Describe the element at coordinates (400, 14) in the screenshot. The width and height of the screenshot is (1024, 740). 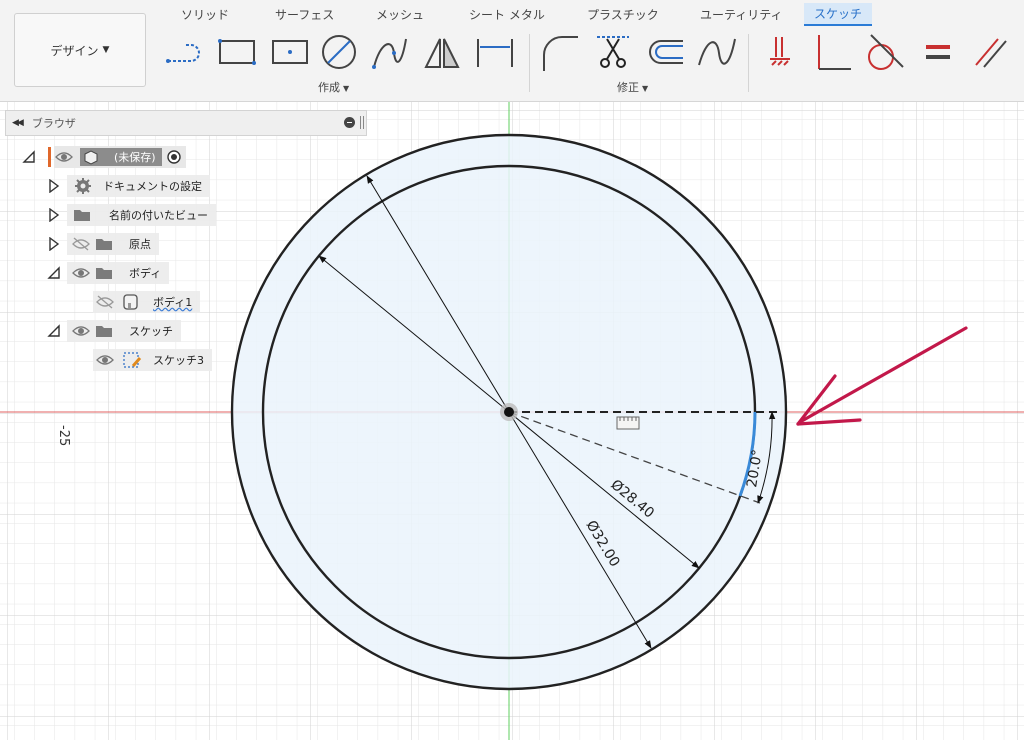
I see `tab-mesh: メッシュ` at that location.